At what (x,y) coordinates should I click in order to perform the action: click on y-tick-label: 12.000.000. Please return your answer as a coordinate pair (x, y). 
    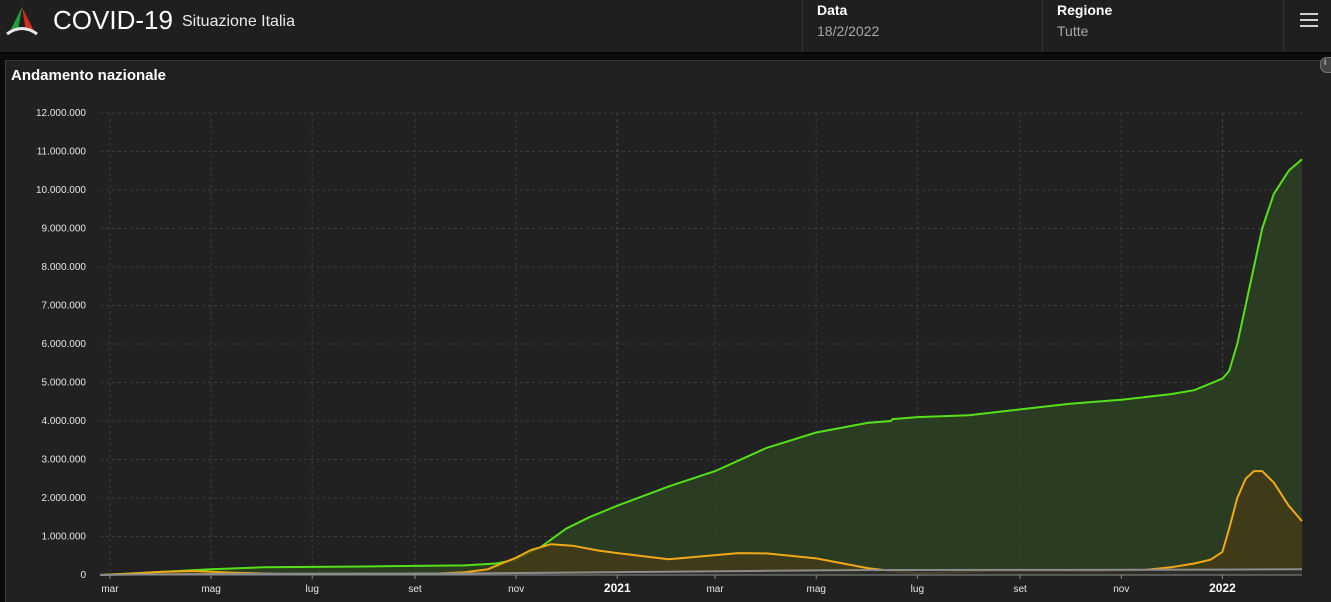
    Looking at the image, I should click on (61, 113).